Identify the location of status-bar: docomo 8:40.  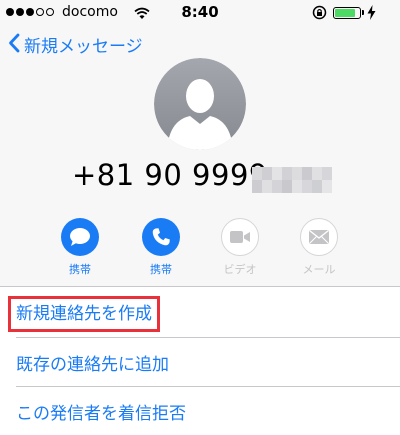
(200, 13).